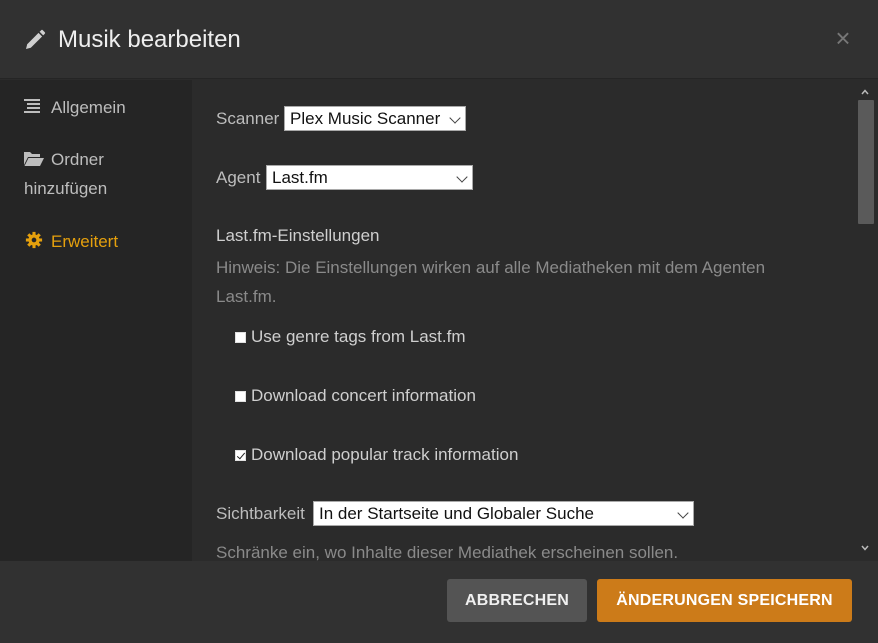 Image resolution: width=878 pixels, height=643 pixels. Describe the element at coordinates (358, 336) in the screenshot. I see `checkbox-label: Use genre tags from Last.fm` at that location.